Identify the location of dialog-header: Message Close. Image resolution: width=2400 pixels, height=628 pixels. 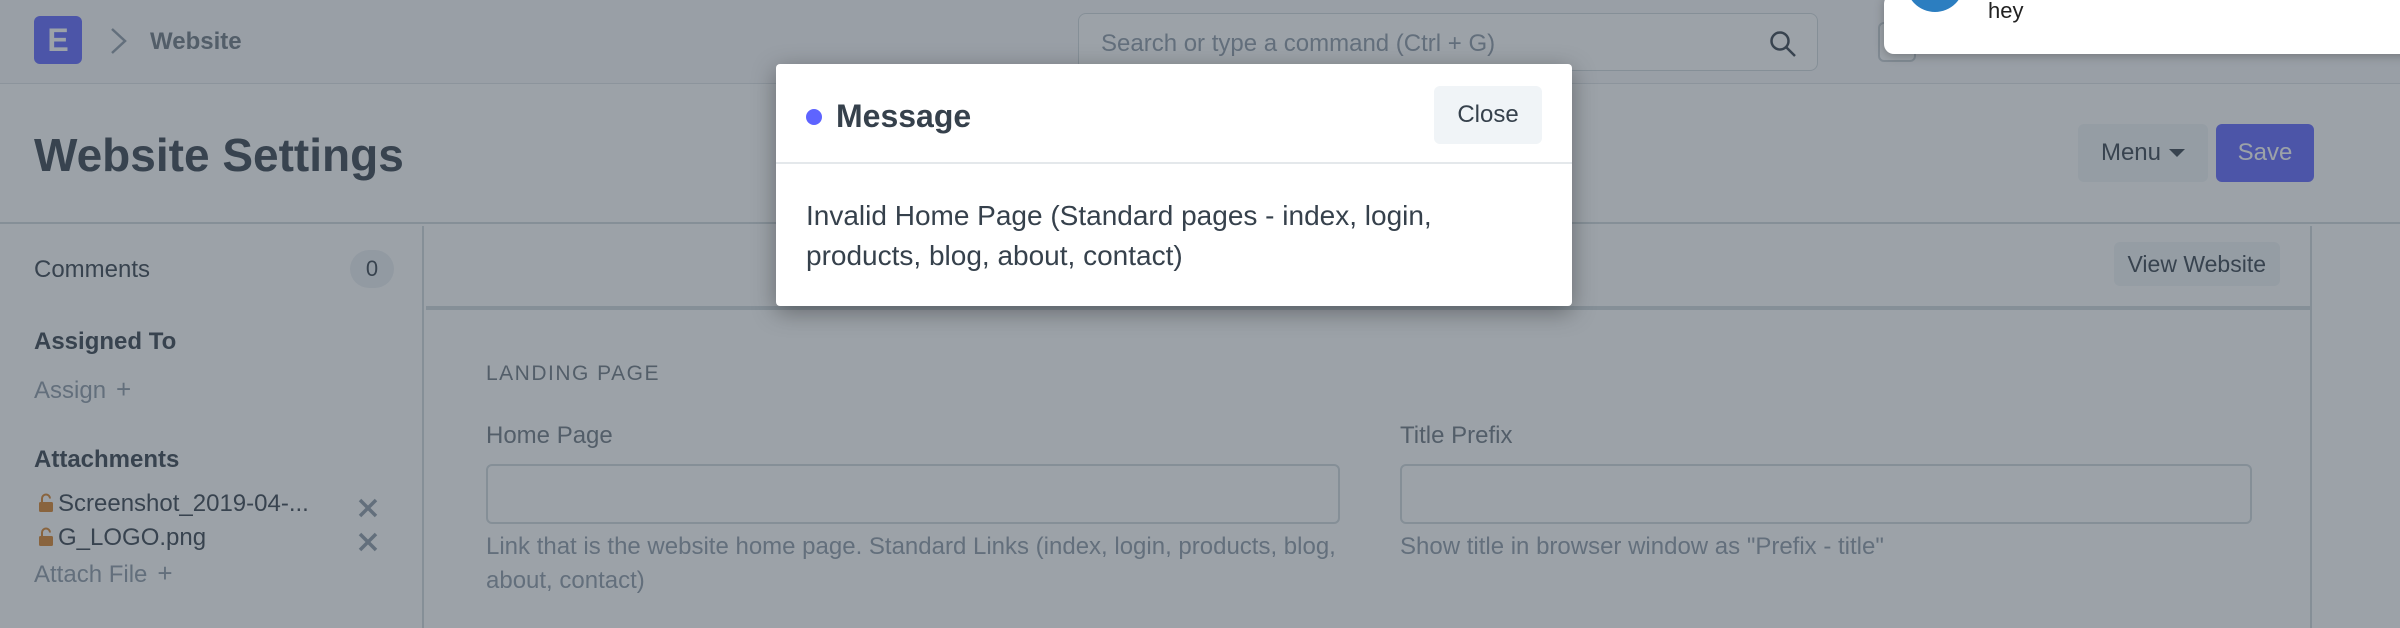
(1174, 114).